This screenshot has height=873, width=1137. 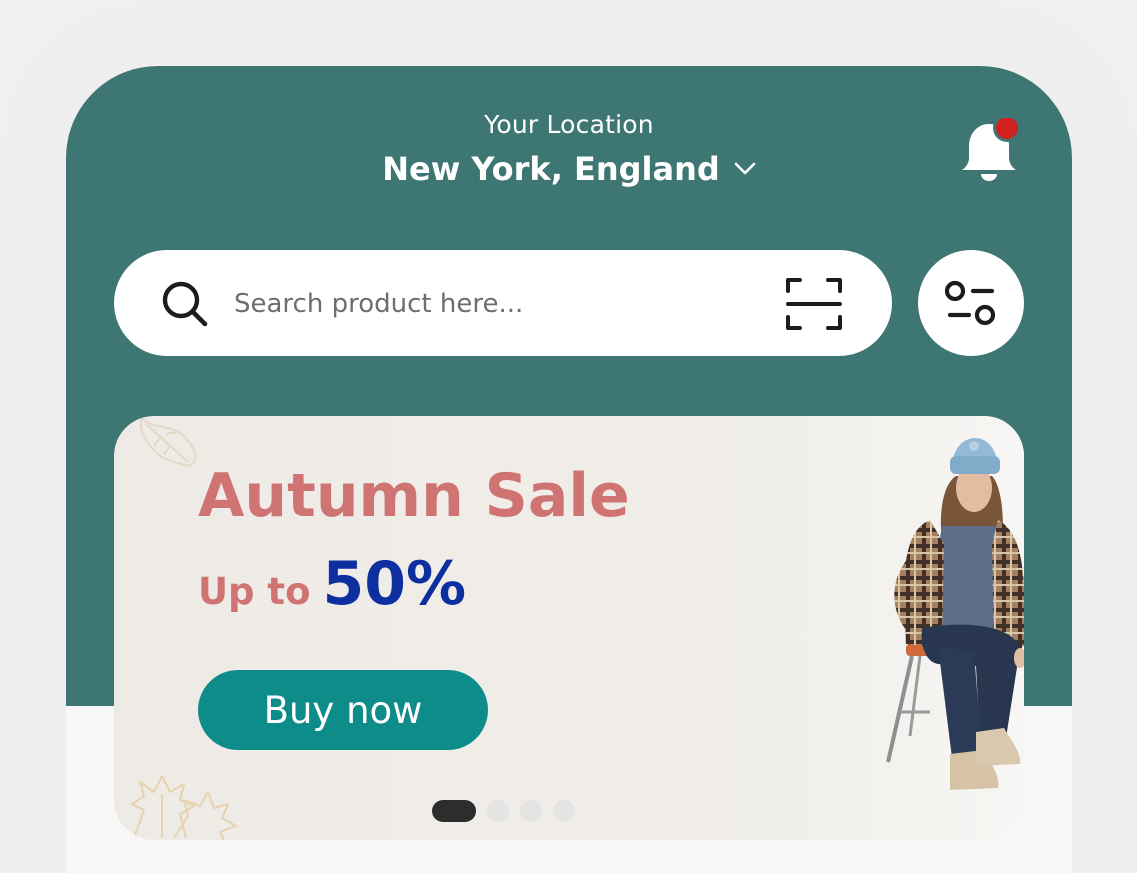 What do you see at coordinates (569, 124) in the screenshot?
I see `location-label: Your Location` at bounding box center [569, 124].